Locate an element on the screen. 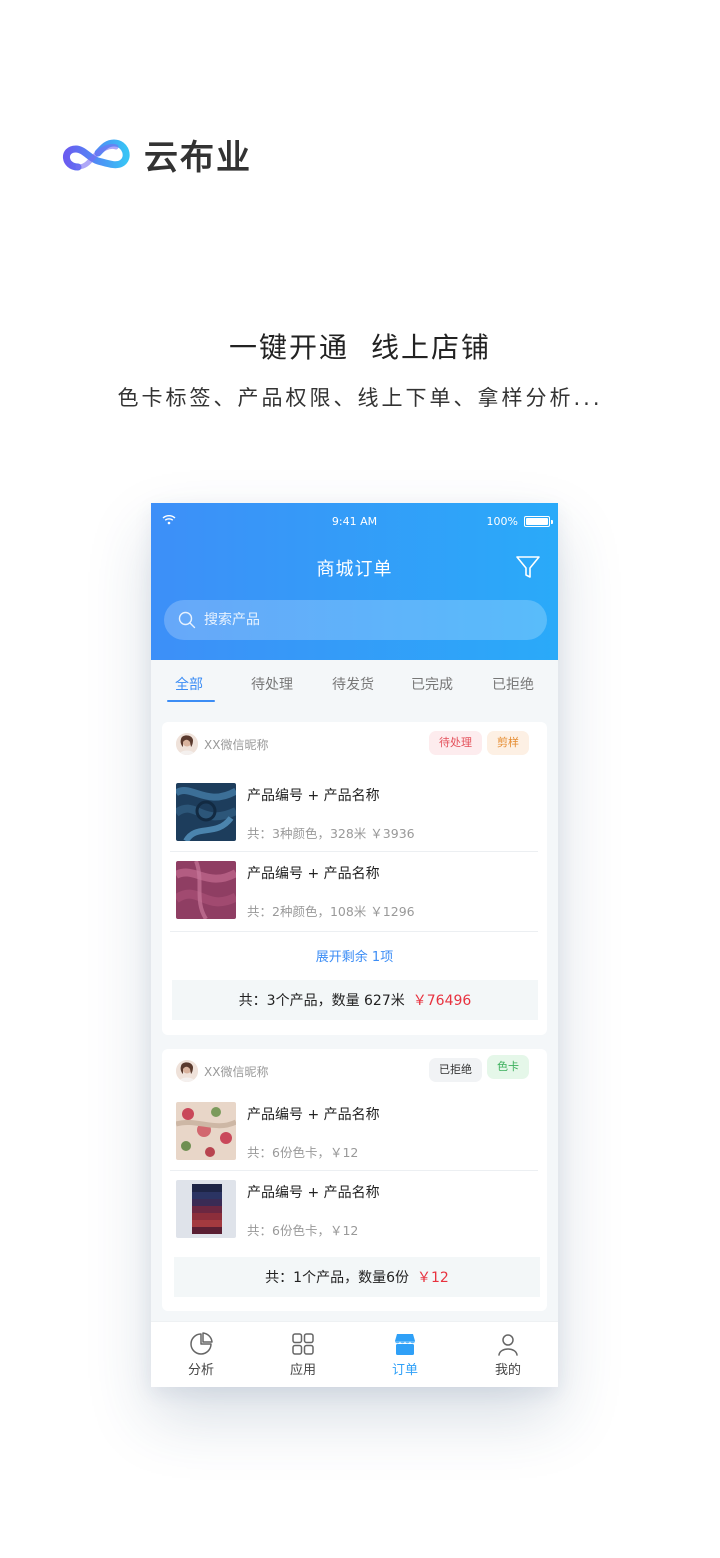 The image size is (720, 1558). tabbar-item-apps: 应用 is located at coordinates (303, 1354).